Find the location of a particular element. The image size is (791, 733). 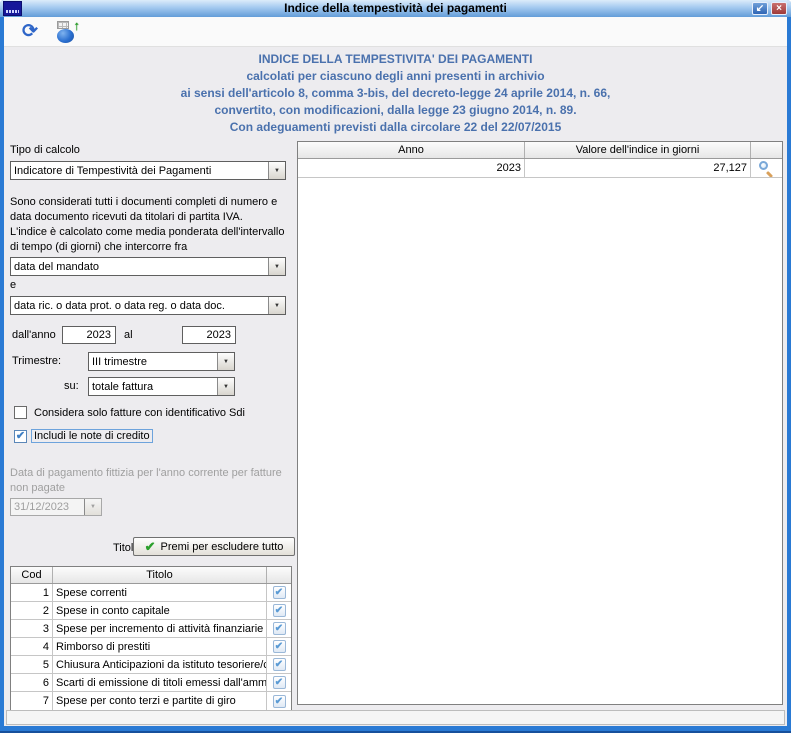

year-to-input is located at coordinates (209, 335).